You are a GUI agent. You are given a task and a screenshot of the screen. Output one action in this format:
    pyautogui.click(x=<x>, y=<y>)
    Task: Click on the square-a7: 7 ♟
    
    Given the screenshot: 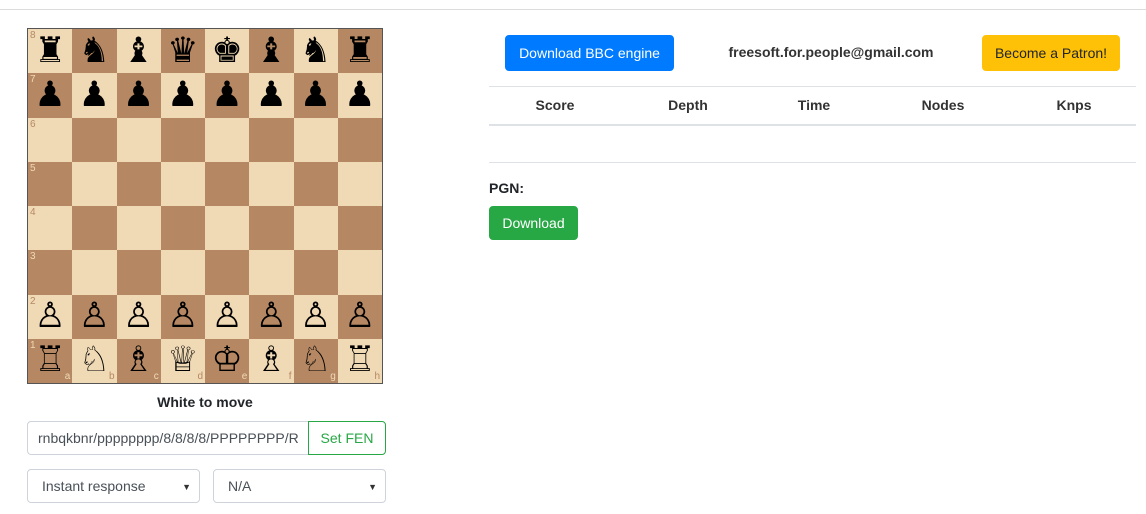 What is the action you would take?
    pyautogui.click(x=50, y=95)
    